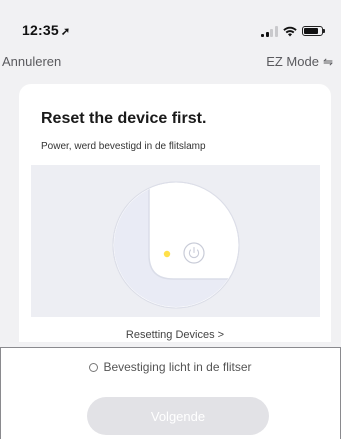 This screenshot has width=341, height=439. Describe the element at coordinates (292, 61) in the screenshot. I see `ez-mode-label: EZ Mode` at that location.